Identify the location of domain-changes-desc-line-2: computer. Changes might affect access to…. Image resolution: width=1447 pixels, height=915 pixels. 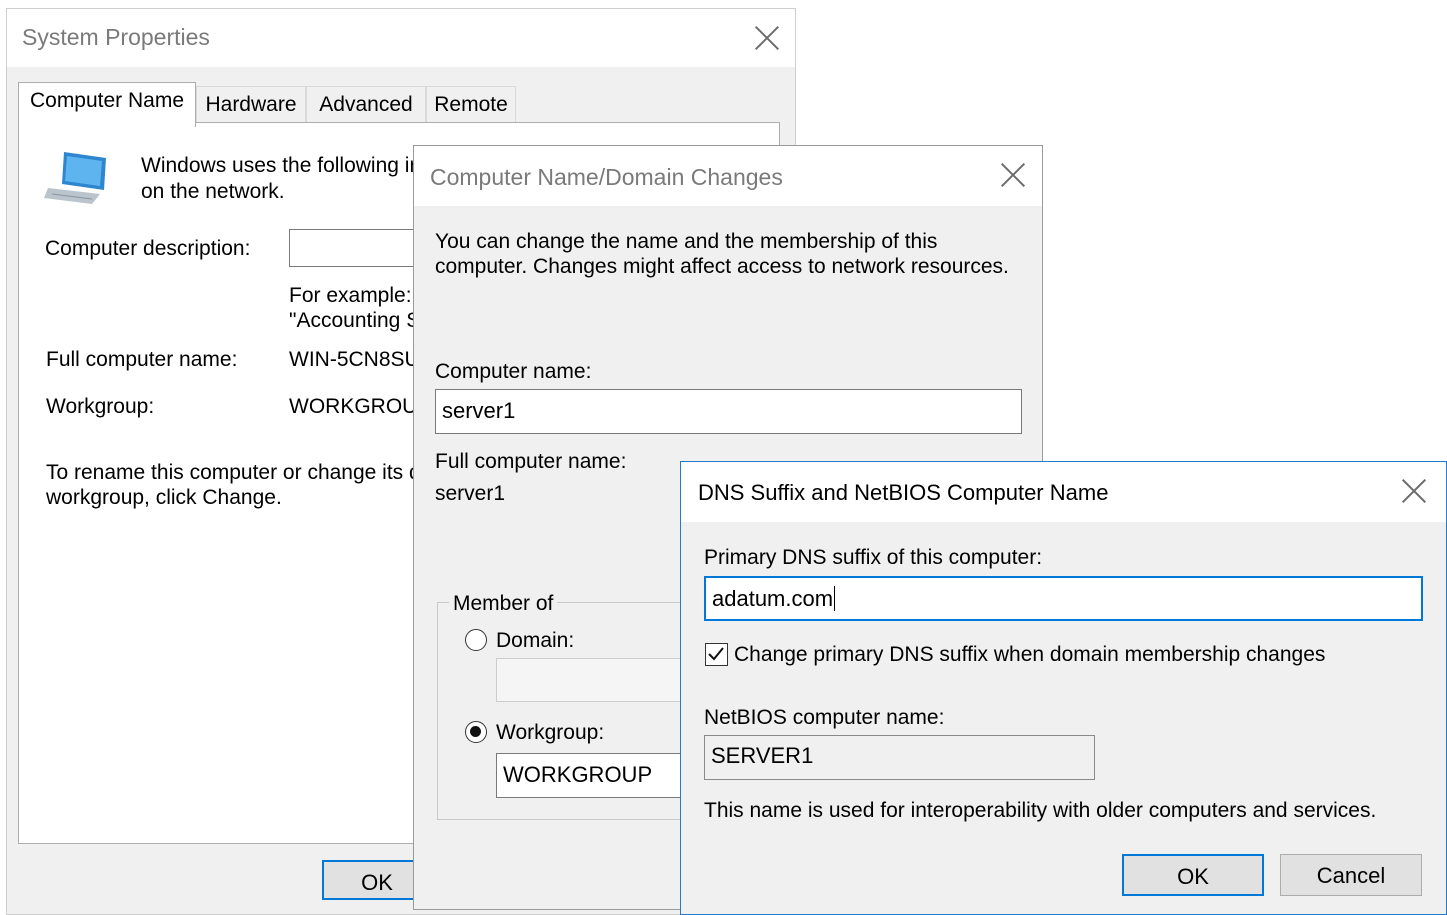
(722, 266).